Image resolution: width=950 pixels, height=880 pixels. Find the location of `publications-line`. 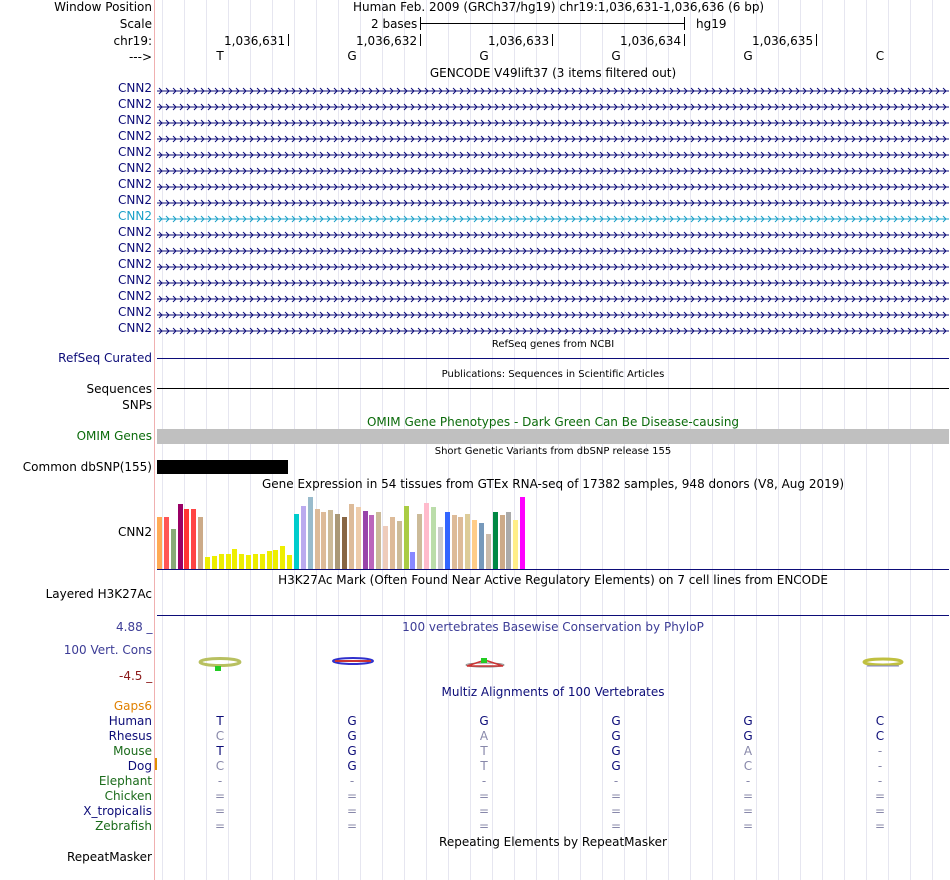

publications-line is located at coordinates (553, 388).